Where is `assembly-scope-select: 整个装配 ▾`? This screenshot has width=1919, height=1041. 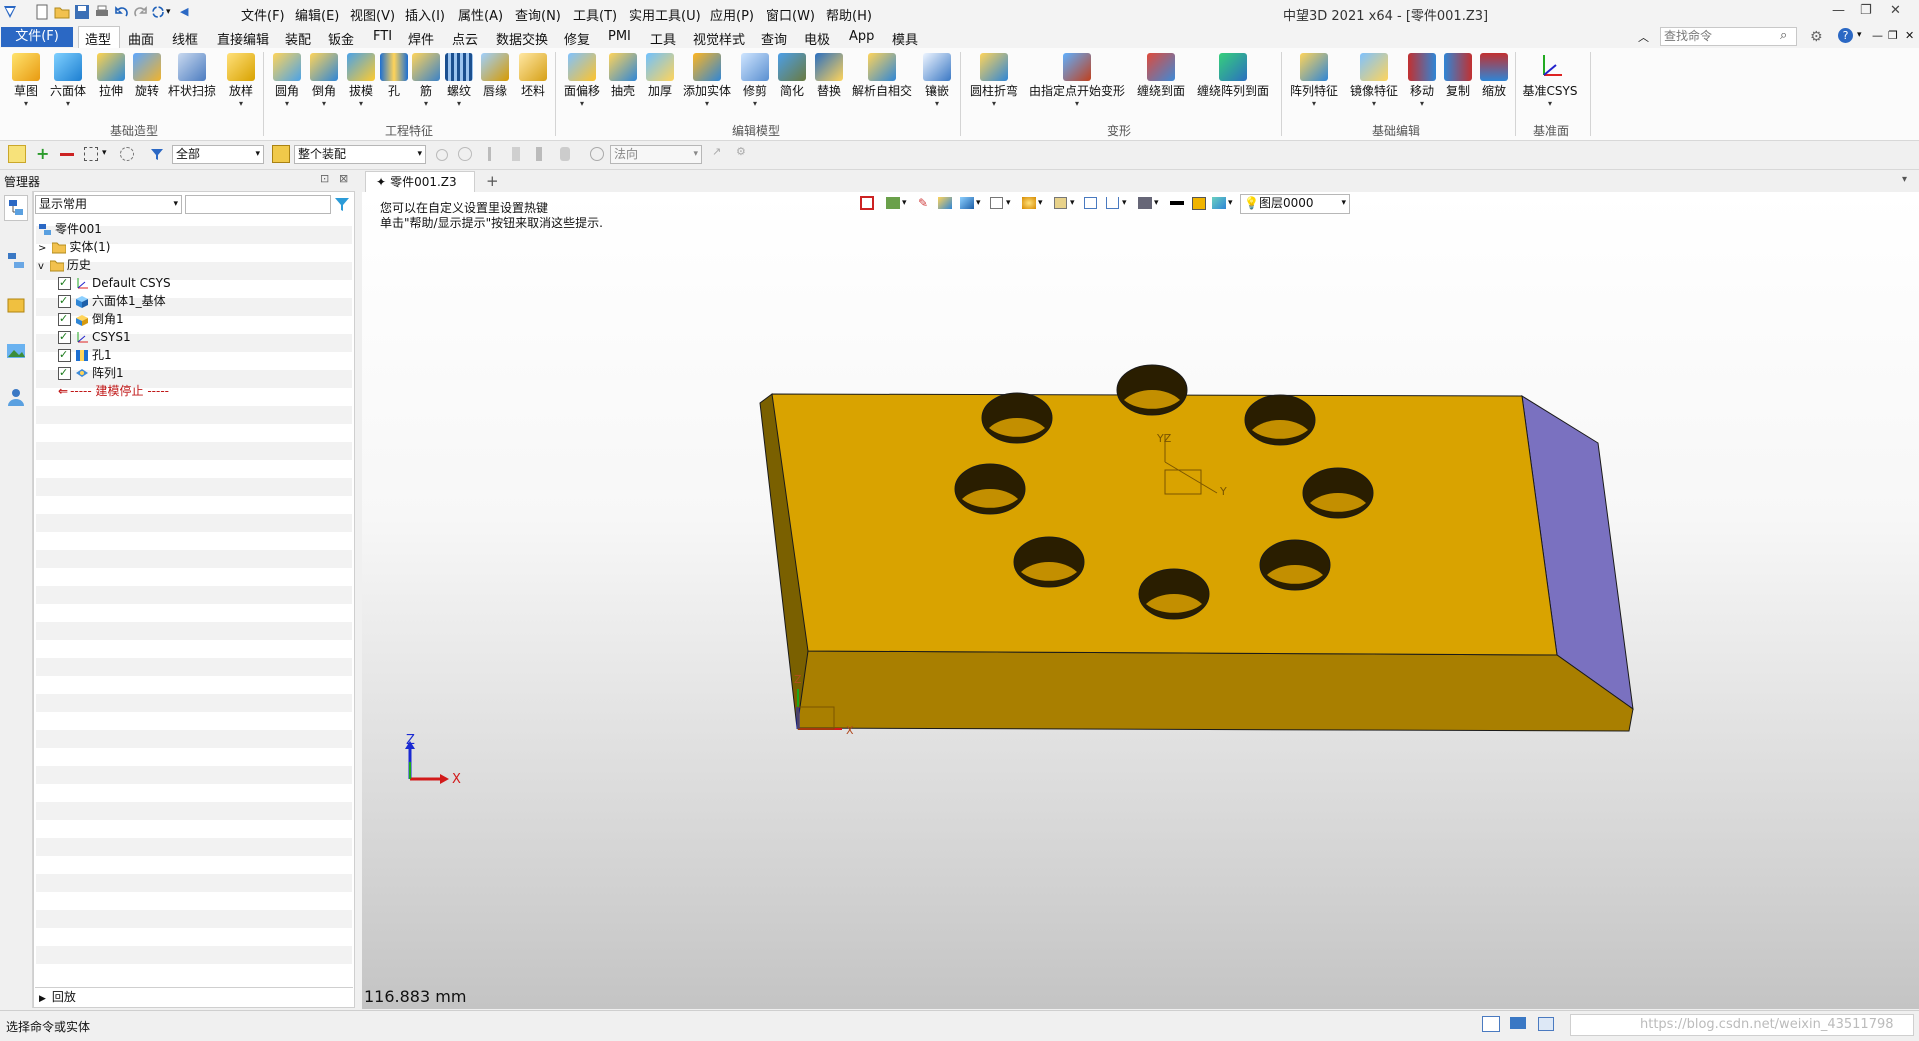 assembly-scope-select: 整个装配 ▾ is located at coordinates (360, 154).